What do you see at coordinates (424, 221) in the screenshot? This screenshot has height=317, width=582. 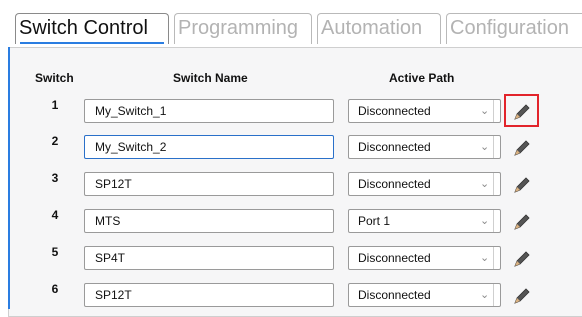 I see `active-path-select: Port 1 ⌄` at bounding box center [424, 221].